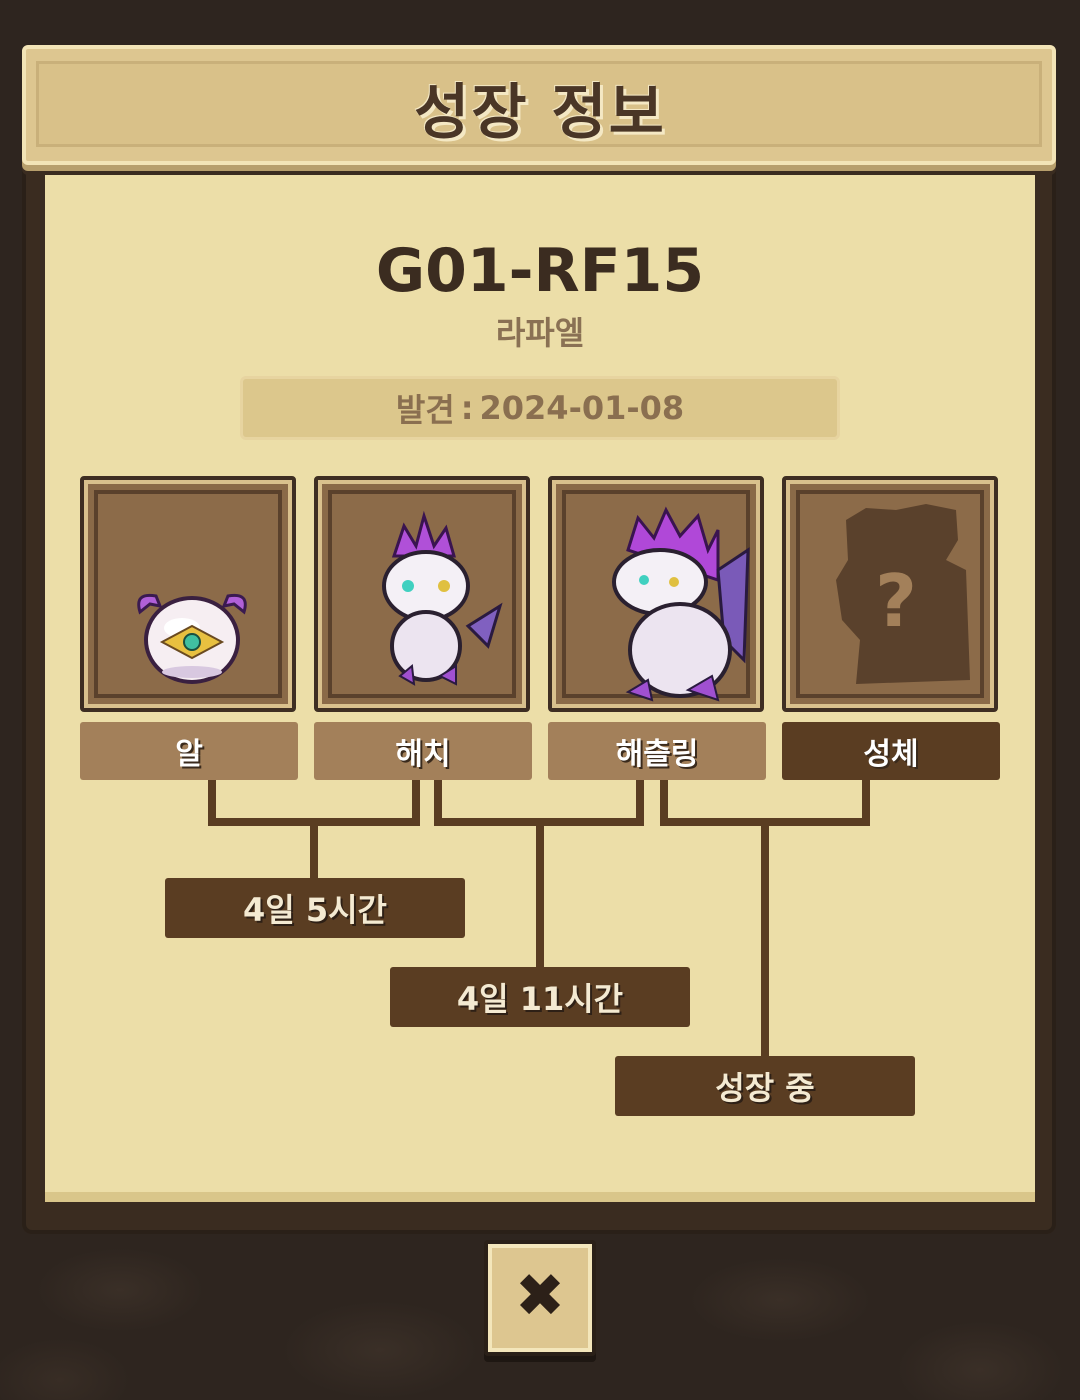  I want to click on close-icon: ✖, so click(540, 1296).